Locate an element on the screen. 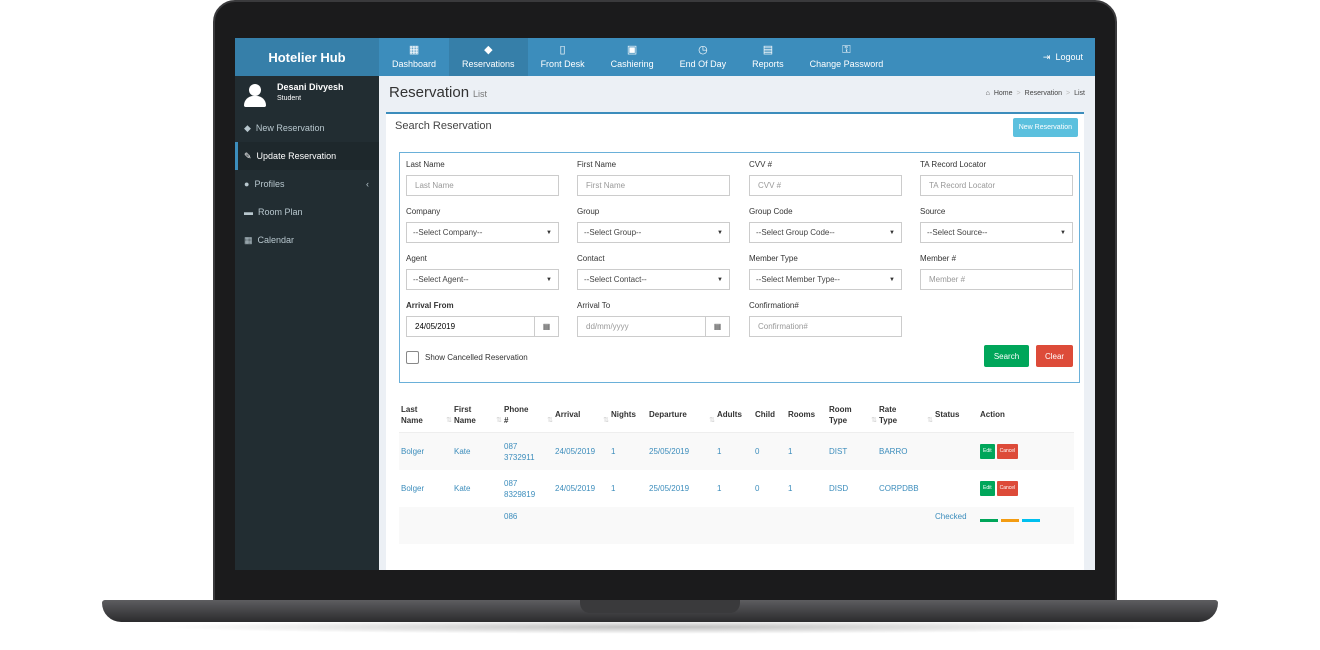 Image resolution: width=1320 pixels, height=650 pixels. breadcrumb-reservation: Reservation is located at coordinates (1043, 93).